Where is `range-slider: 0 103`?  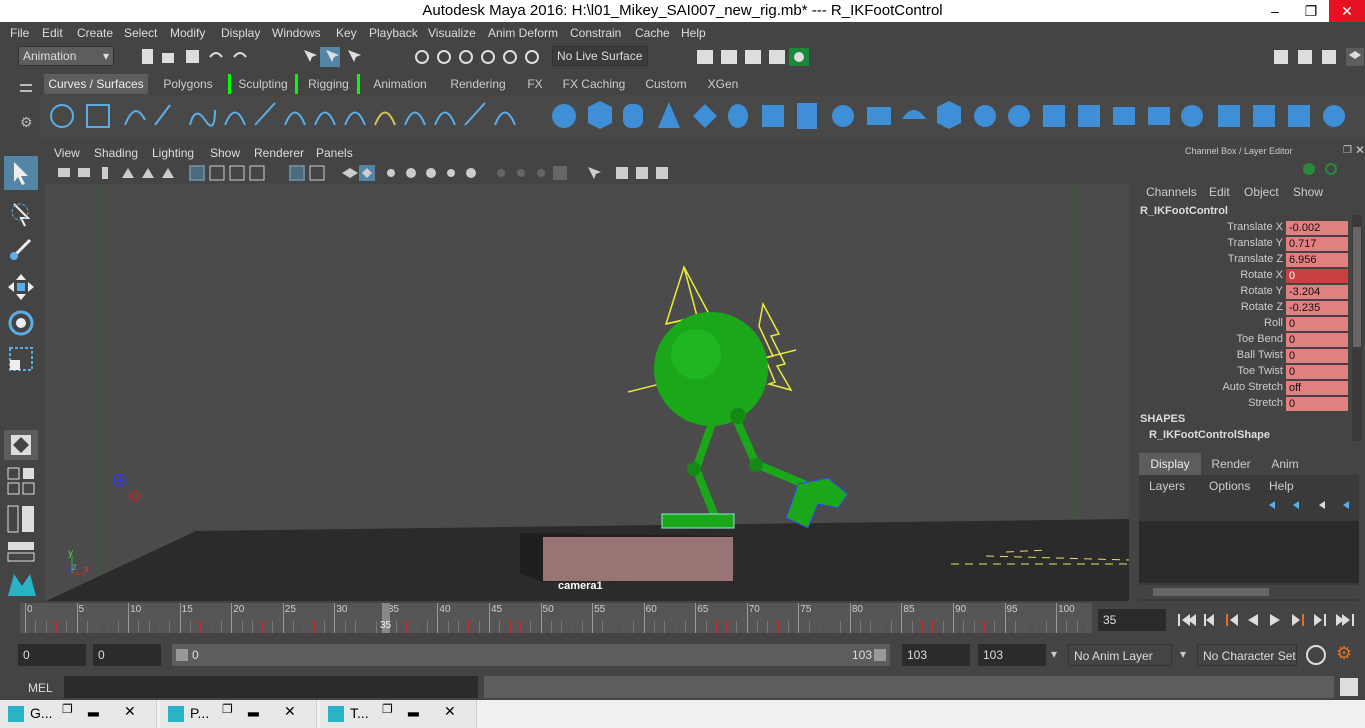 range-slider: 0 103 is located at coordinates (531, 655).